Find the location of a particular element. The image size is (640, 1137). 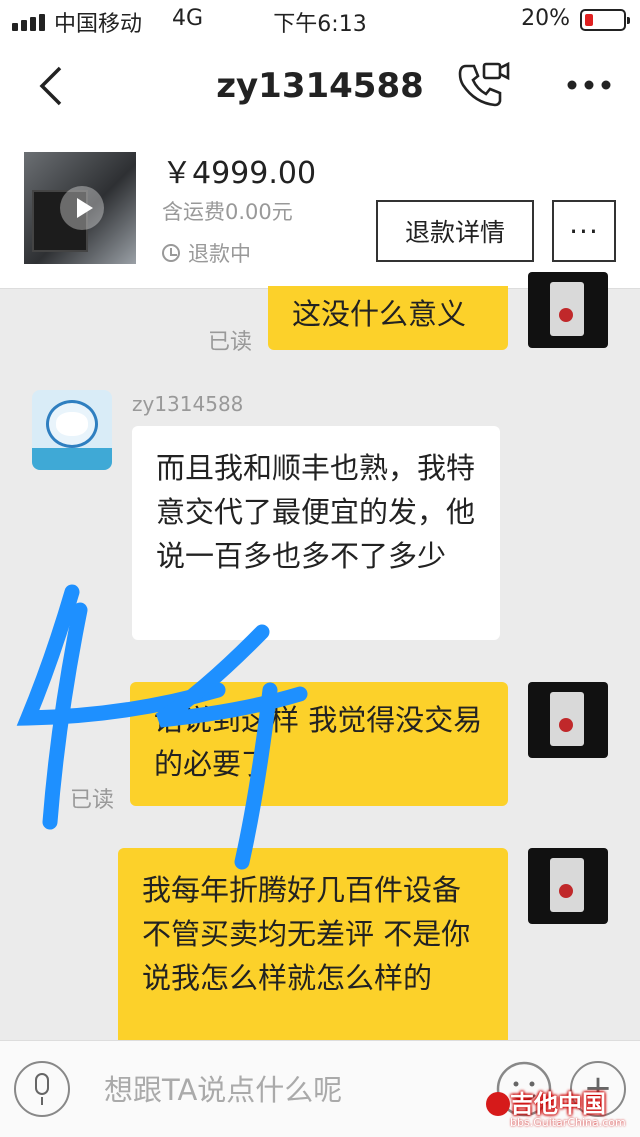

message-text: 我每年折腾好几百件设备 不管买卖均无差评 不是你说我怎么样就怎么样的 is located at coordinates (306, 934).